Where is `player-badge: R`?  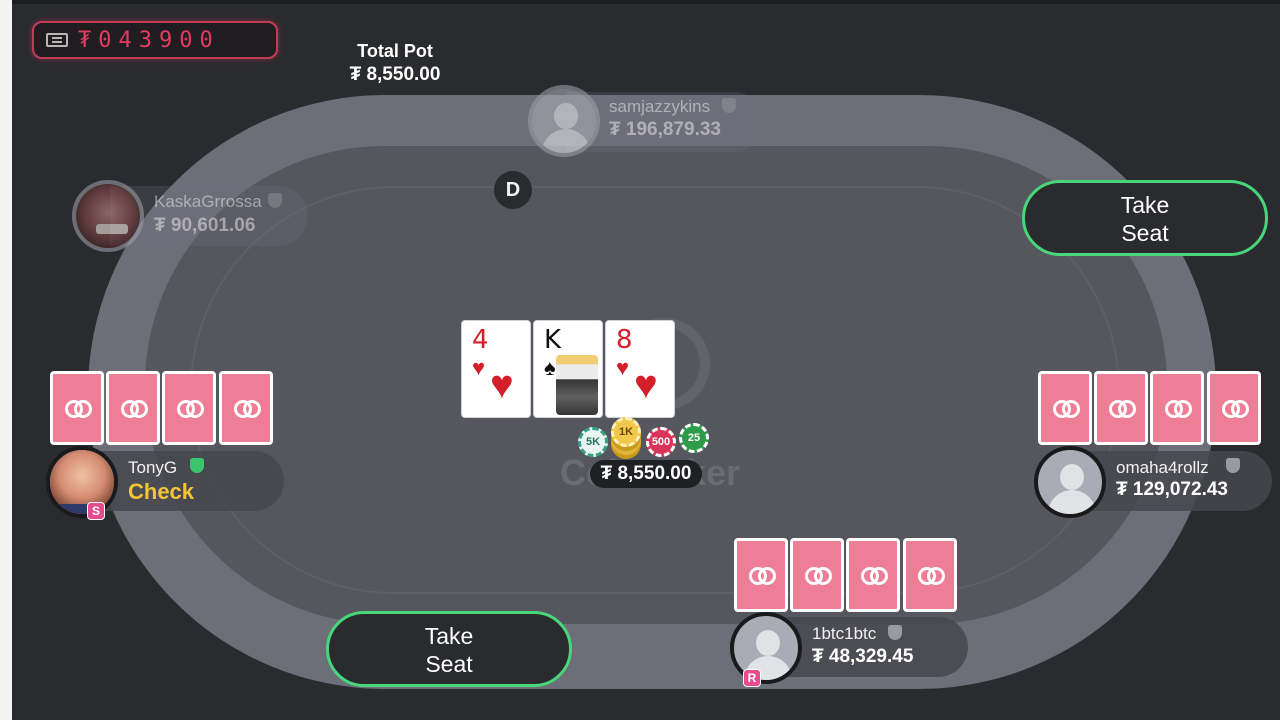 player-badge: R is located at coordinates (752, 678).